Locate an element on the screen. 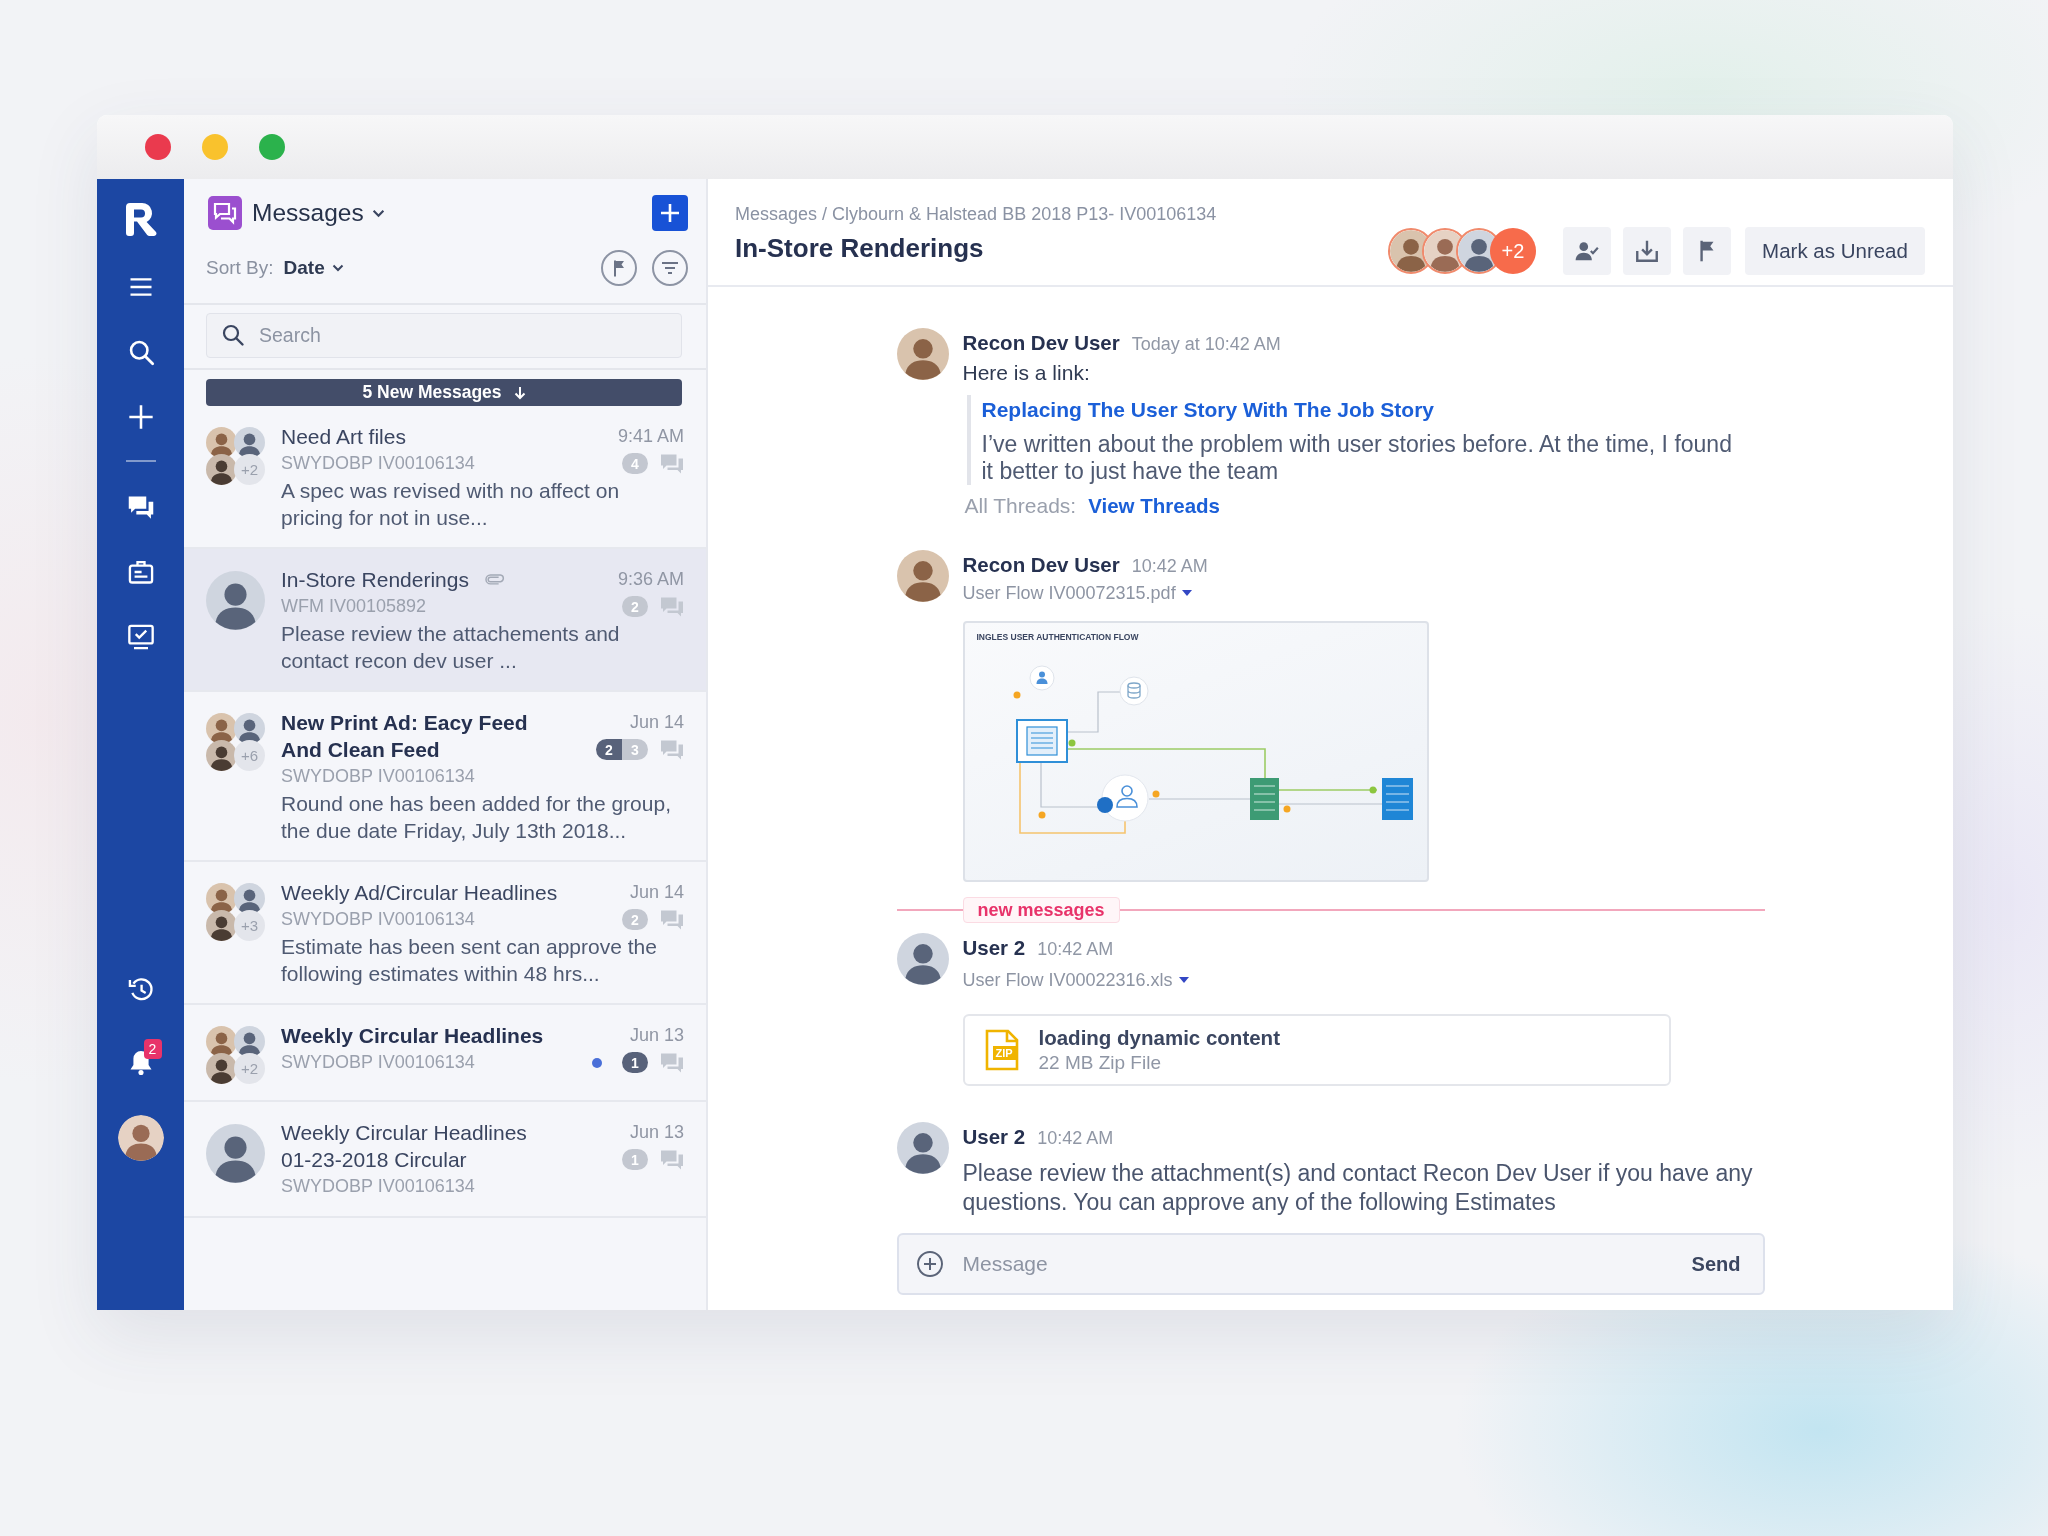 Image resolution: width=2048 pixels, height=1536 pixels. new-messages-banner: 5 New Messages is located at coordinates (444, 392).